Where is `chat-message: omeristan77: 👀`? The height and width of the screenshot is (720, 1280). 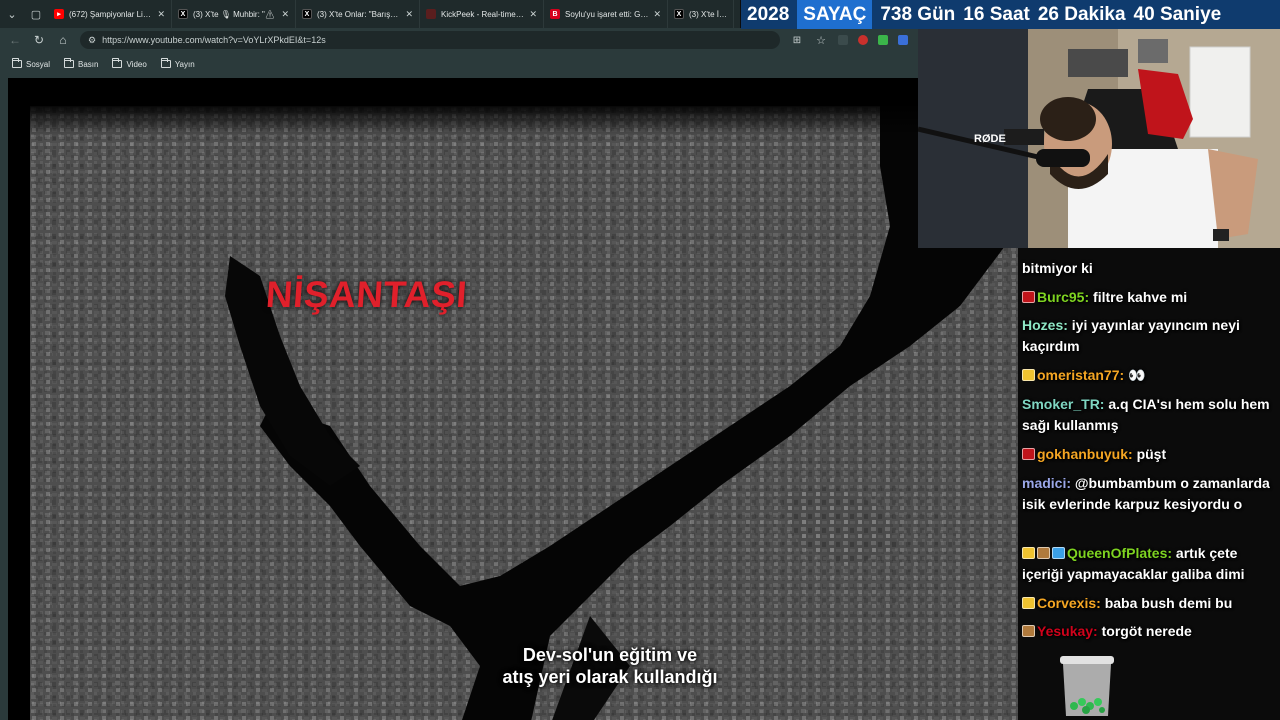 chat-message: omeristan77: 👀 is located at coordinates (1150, 375).